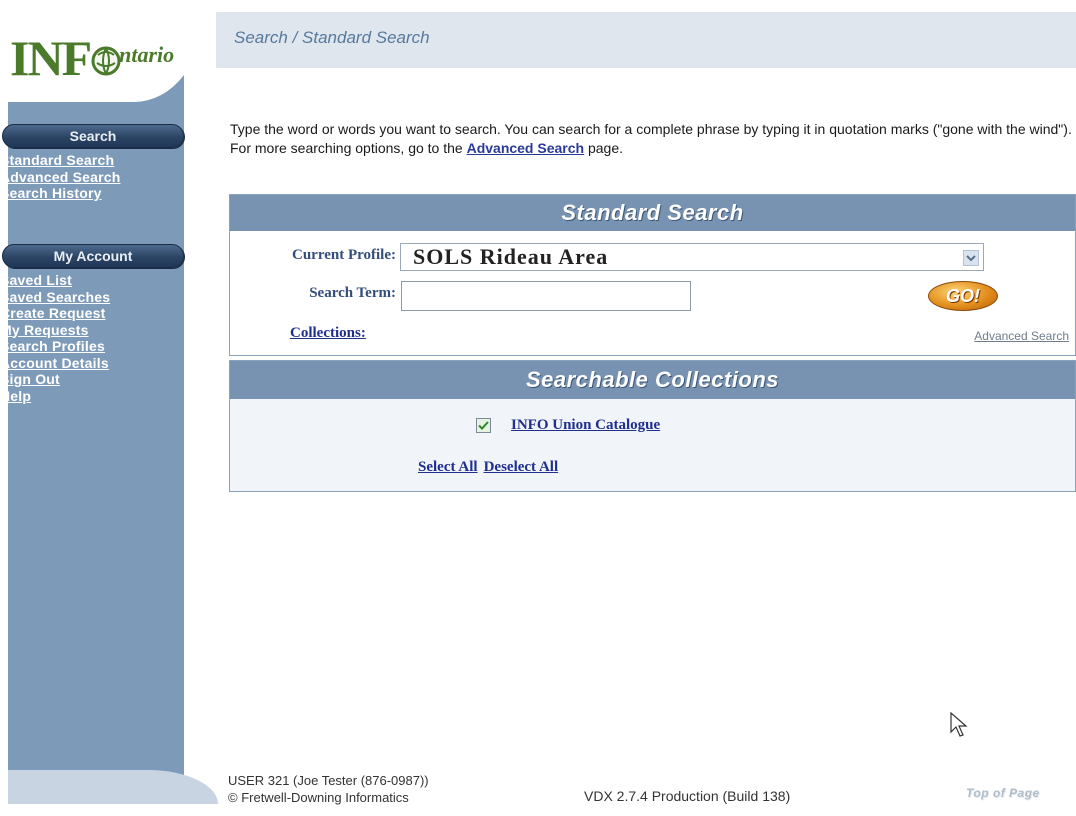 Image resolution: width=1076 pixels, height=816 pixels. I want to click on breadcrumb: Search / Standard Search, so click(332, 37).